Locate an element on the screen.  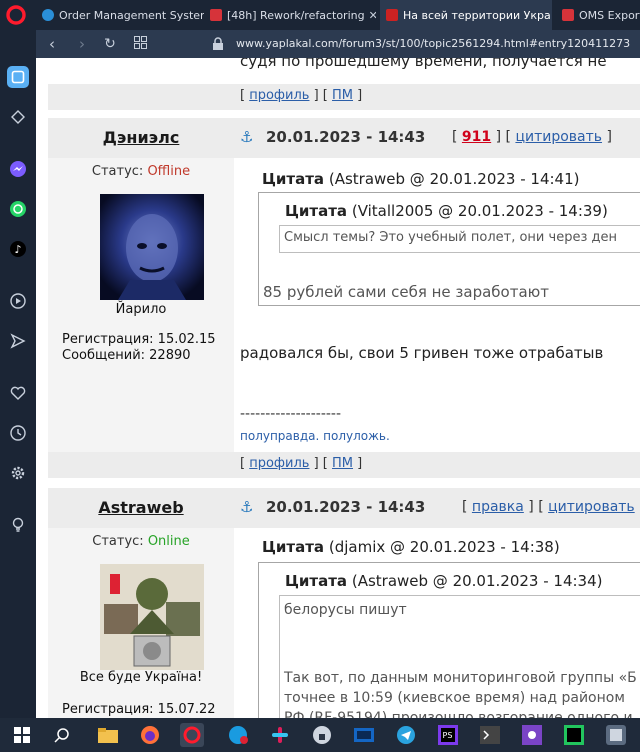
terminal-icon is located at coordinates (490, 735).